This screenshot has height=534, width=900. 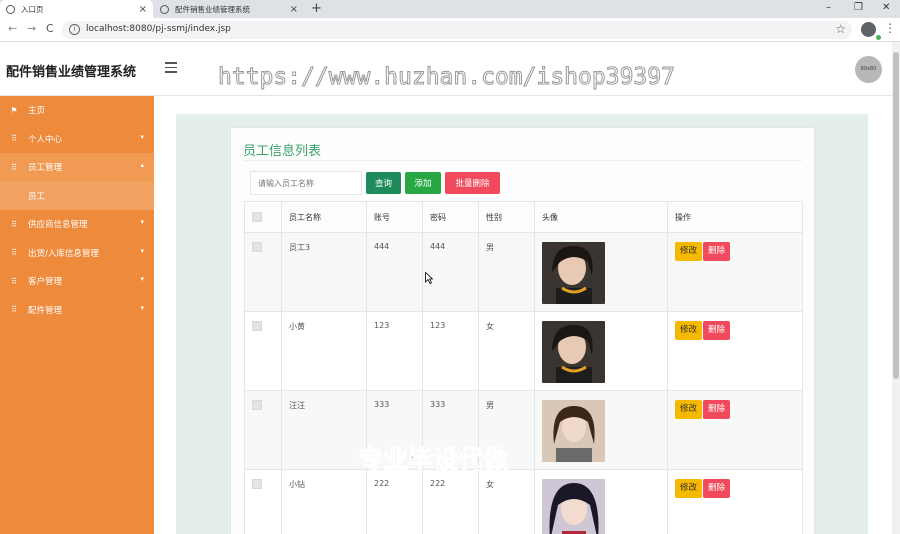 What do you see at coordinates (316, 8) in the screenshot?
I see `new-tab-button: +` at bounding box center [316, 8].